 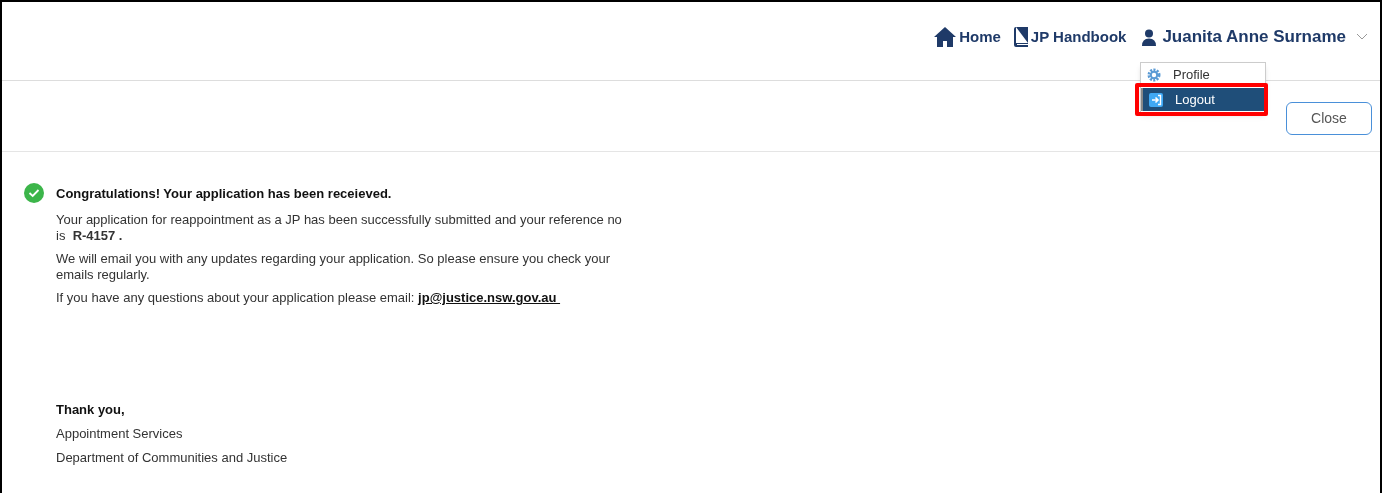 What do you see at coordinates (172, 458) in the screenshot?
I see `signature-line: Department of Communities and Justice` at bounding box center [172, 458].